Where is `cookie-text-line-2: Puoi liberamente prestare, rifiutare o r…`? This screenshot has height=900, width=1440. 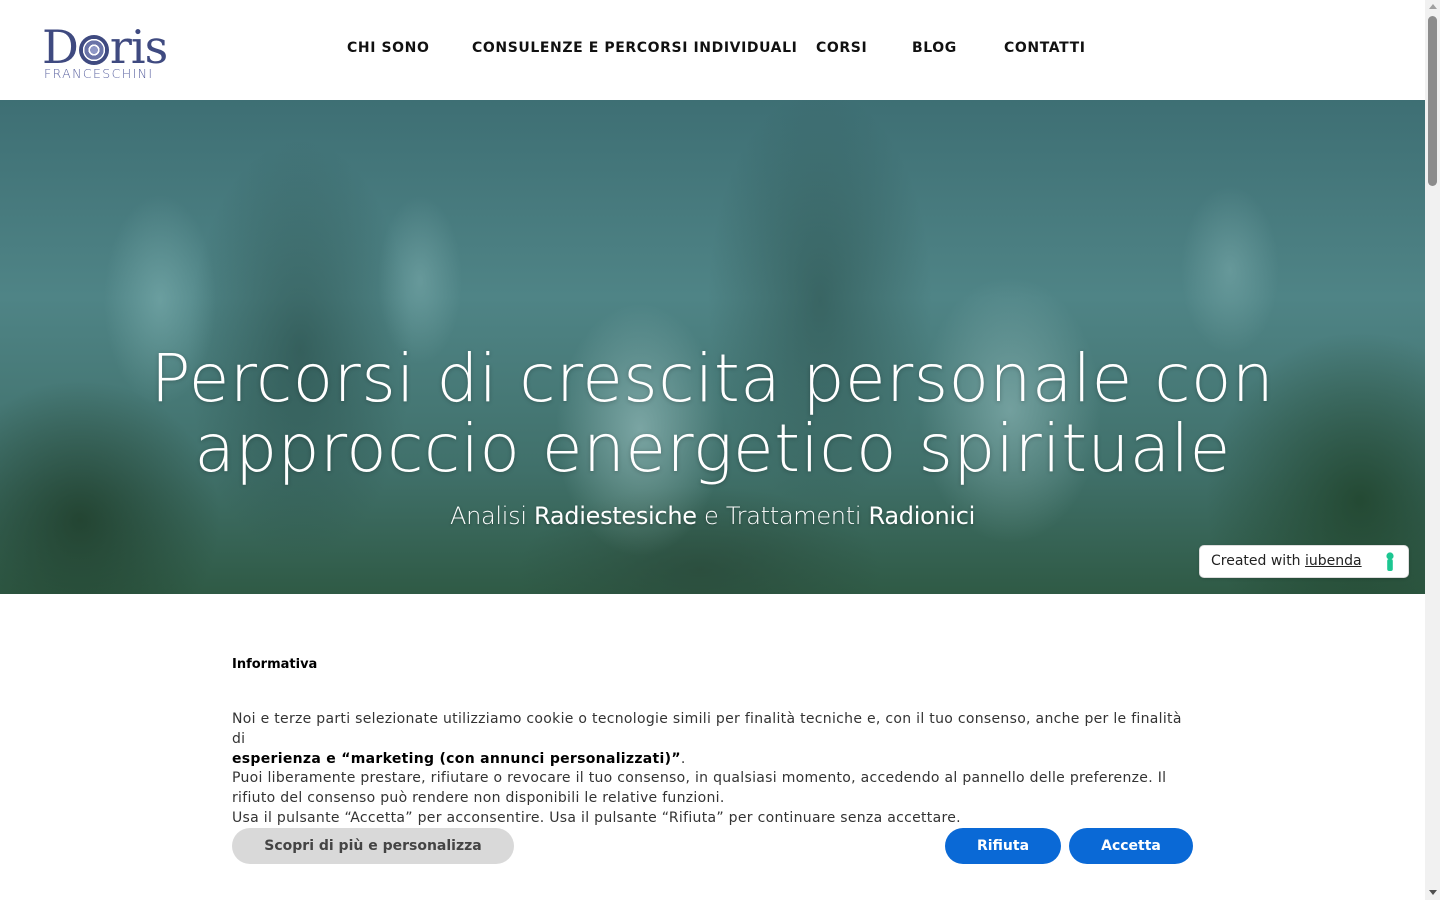 cookie-text-line-2: Puoi liberamente prestare, rifiutare o r… is located at coordinates (699, 788).